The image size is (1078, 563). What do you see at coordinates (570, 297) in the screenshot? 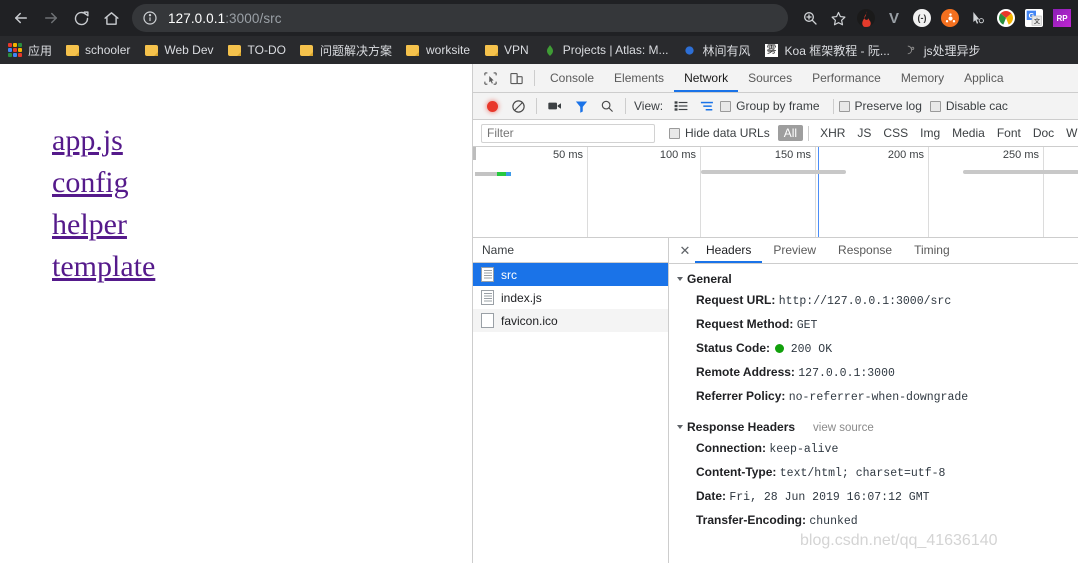
I see `request-row-index-js: index.js` at bounding box center [570, 297].